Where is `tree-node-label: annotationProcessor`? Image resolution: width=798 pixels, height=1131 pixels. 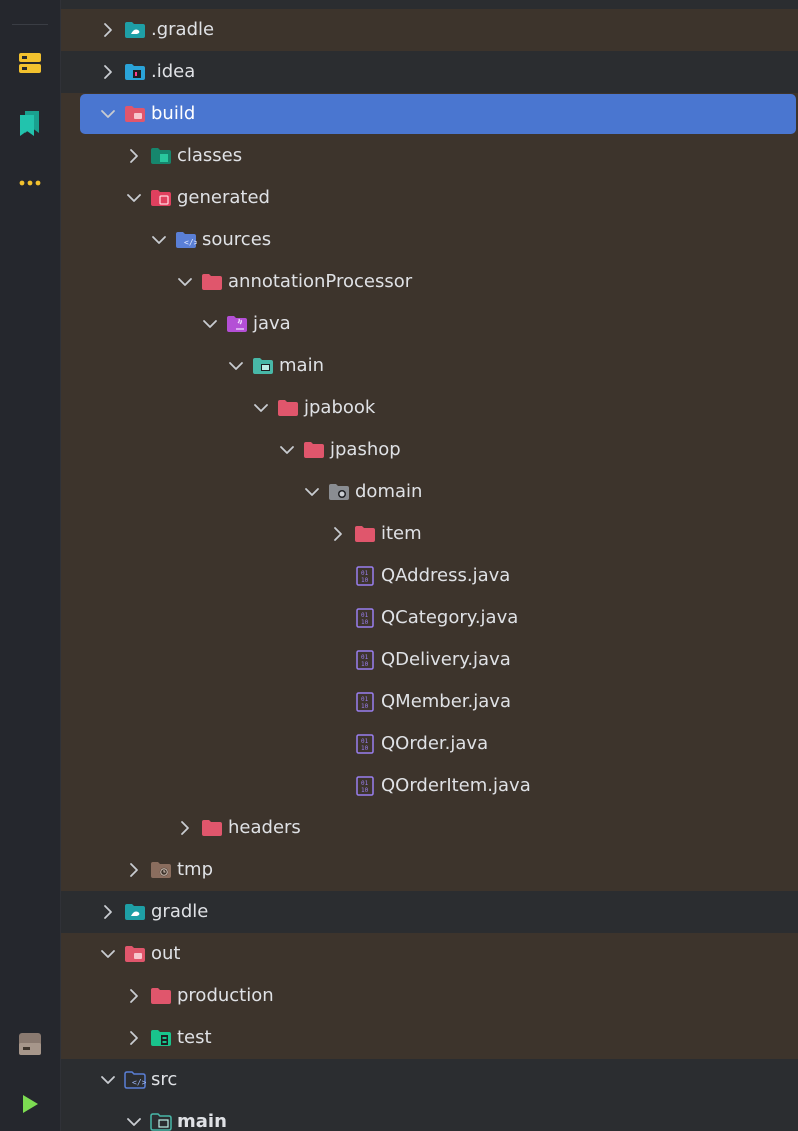 tree-node-label: annotationProcessor is located at coordinates (320, 281).